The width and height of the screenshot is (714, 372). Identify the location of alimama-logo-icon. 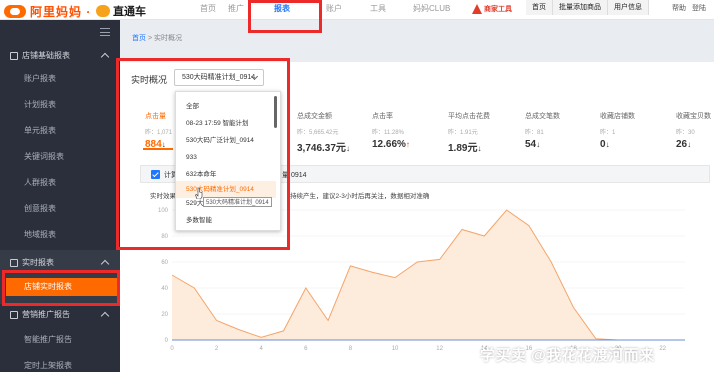
(15, 11).